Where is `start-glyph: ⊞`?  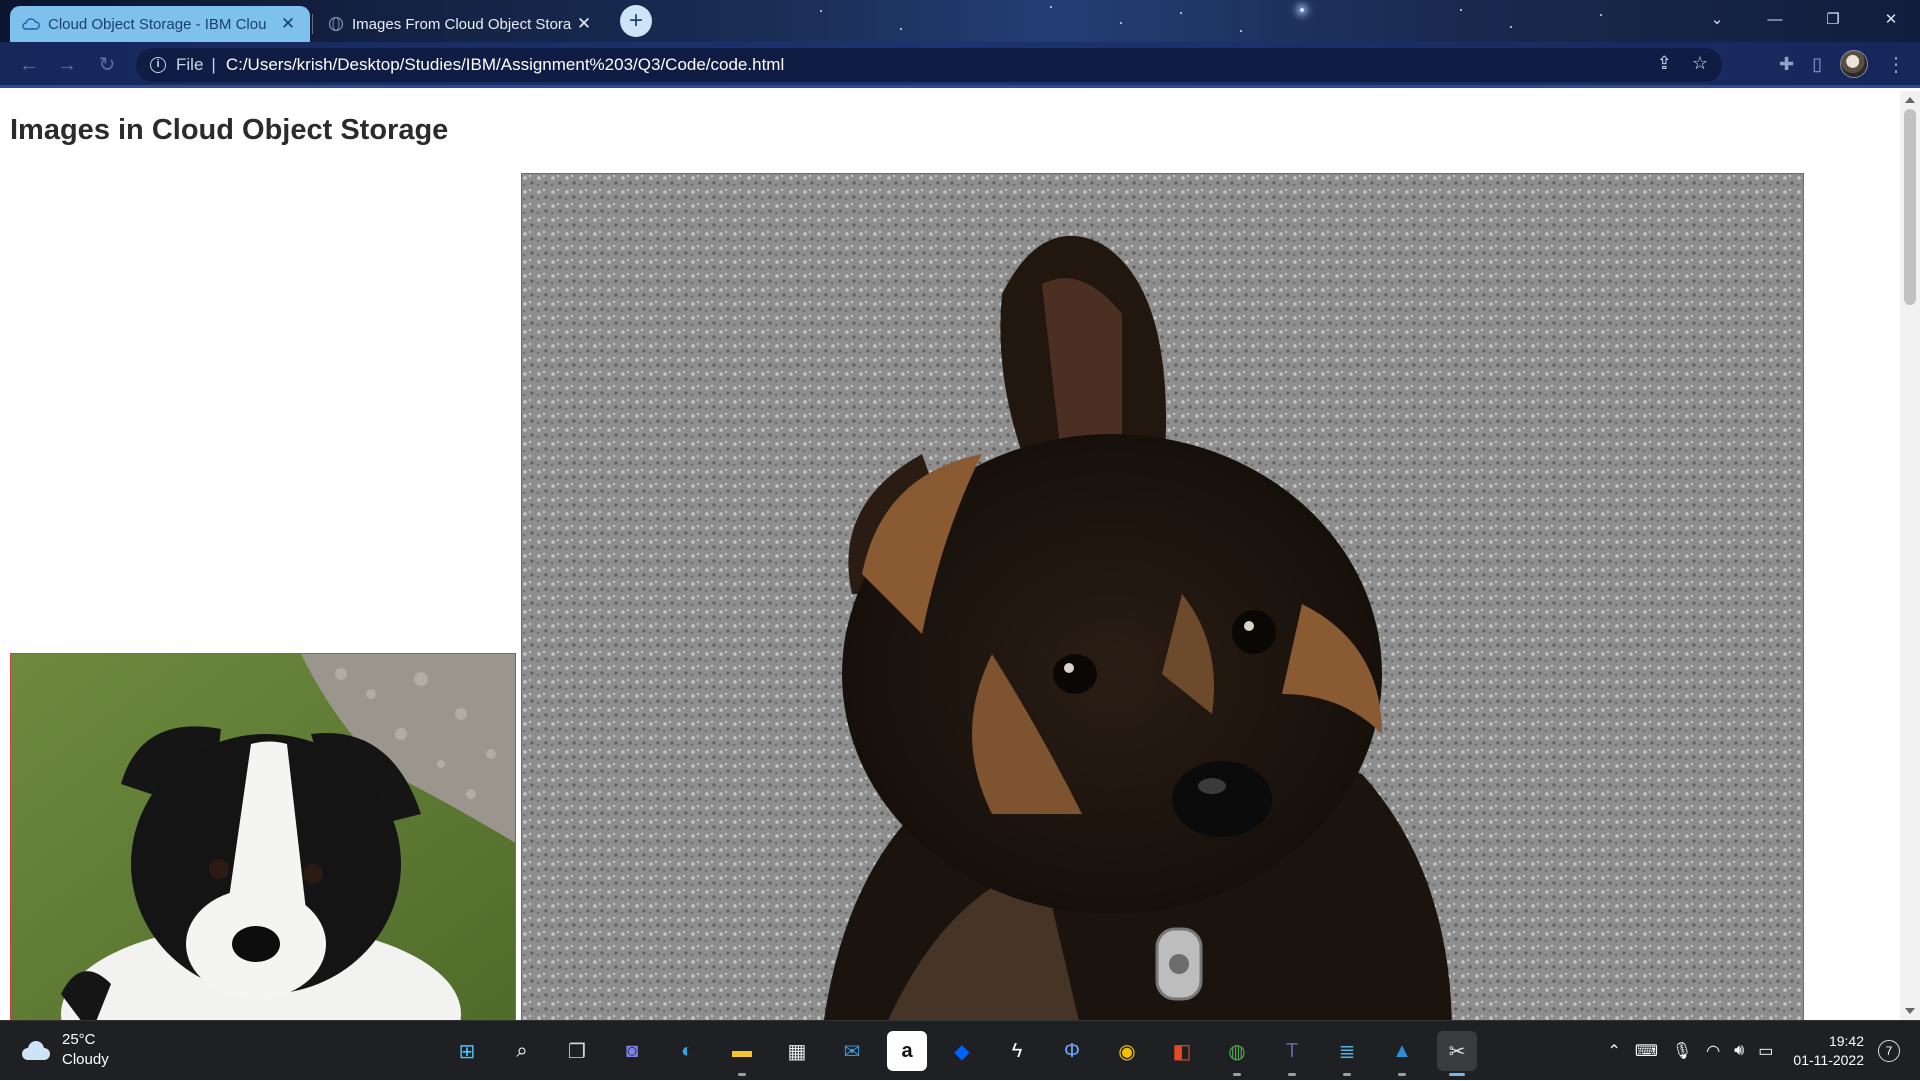
start-glyph: ⊞ is located at coordinates (467, 1051).